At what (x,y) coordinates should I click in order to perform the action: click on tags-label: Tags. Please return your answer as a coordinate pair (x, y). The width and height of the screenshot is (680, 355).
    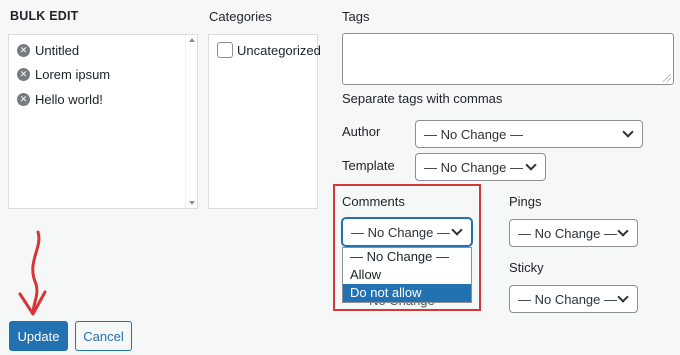
    Looking at the image, I should click on (356, 16).